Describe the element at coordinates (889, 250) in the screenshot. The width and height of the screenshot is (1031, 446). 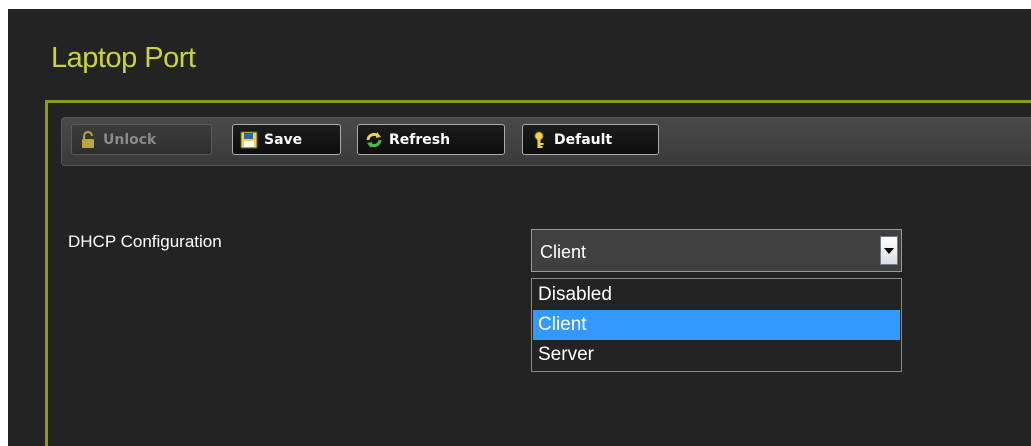
I see `chevron-down-icon` at that location.